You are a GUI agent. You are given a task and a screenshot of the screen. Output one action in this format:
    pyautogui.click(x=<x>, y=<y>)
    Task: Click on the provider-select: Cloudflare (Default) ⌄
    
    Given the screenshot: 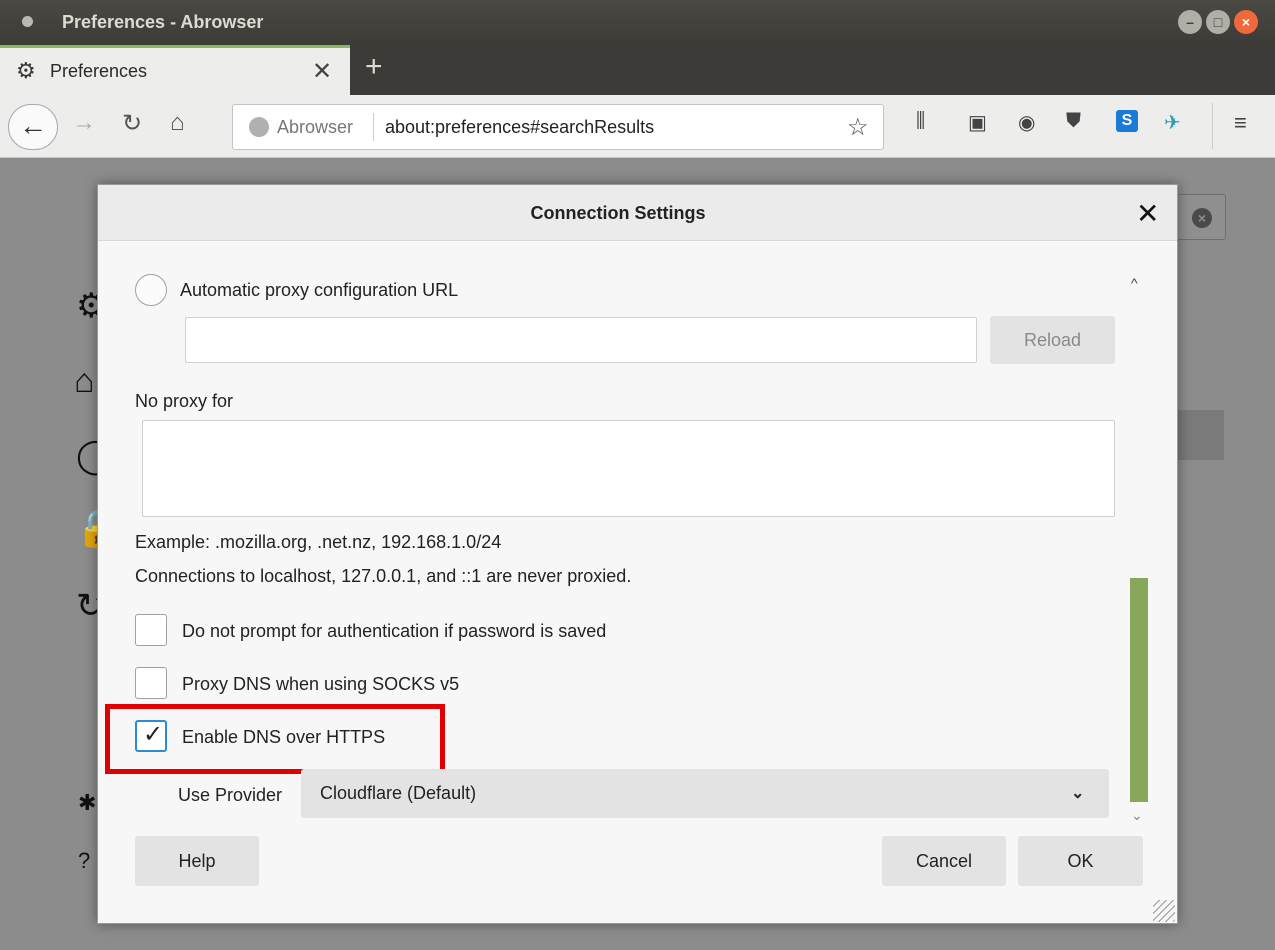 What is the action you would take?
    pyautogui.click(x=705, y=793)
    